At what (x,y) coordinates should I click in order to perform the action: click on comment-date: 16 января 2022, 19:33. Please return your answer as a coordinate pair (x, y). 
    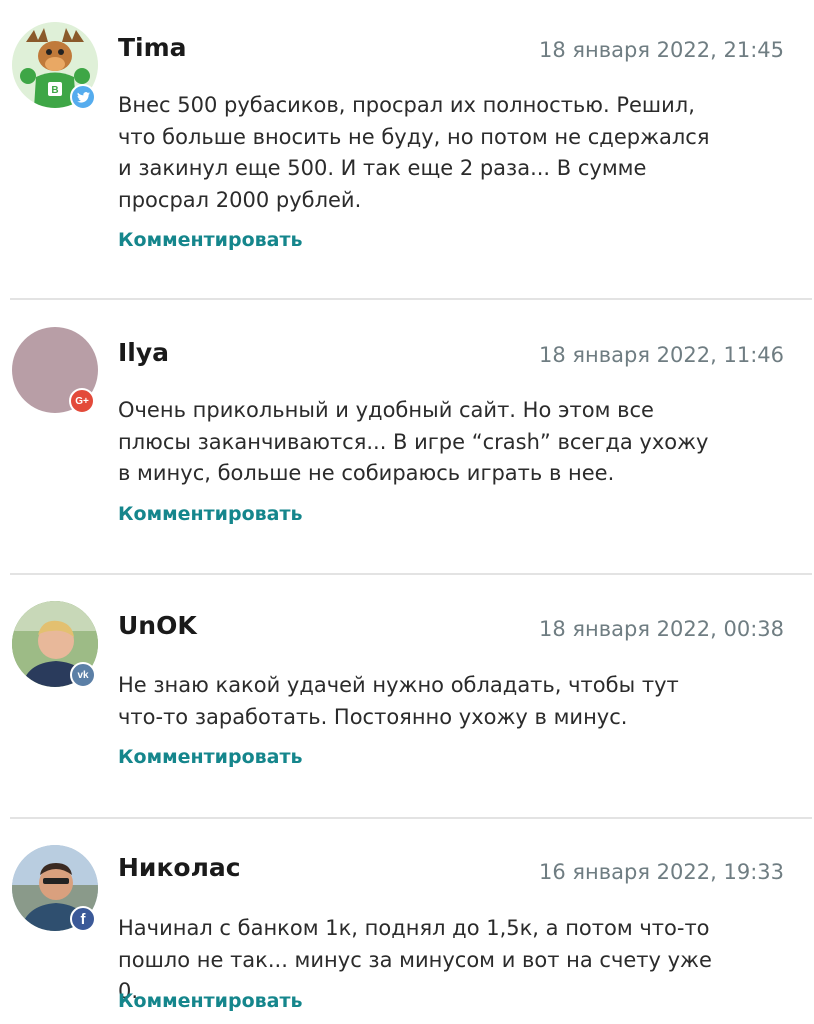
    Looking at the image, I should click on (661, 872).